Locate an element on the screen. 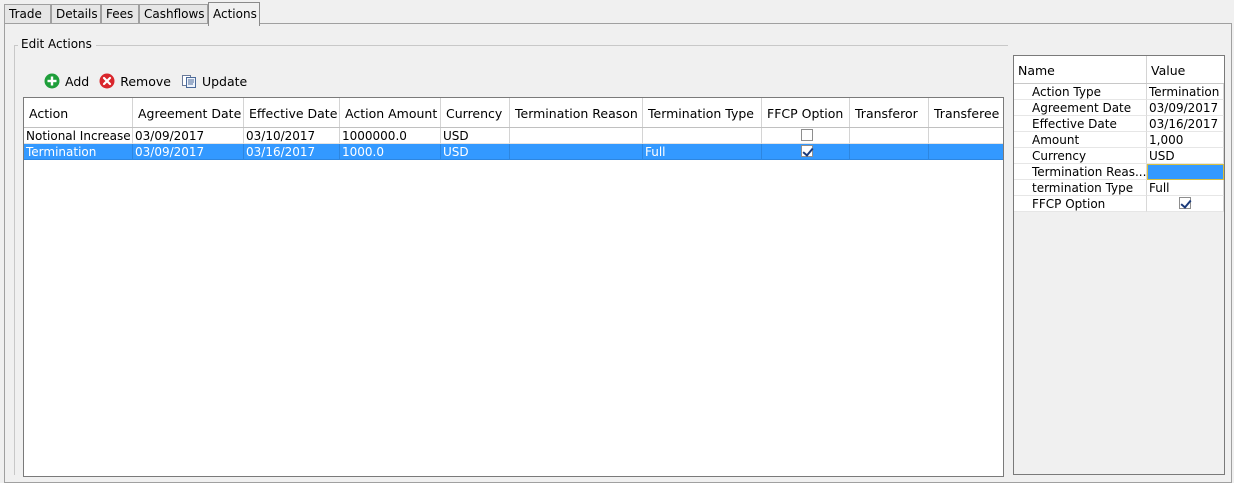  remove-button: Remove is located at coordinates (135, 81).